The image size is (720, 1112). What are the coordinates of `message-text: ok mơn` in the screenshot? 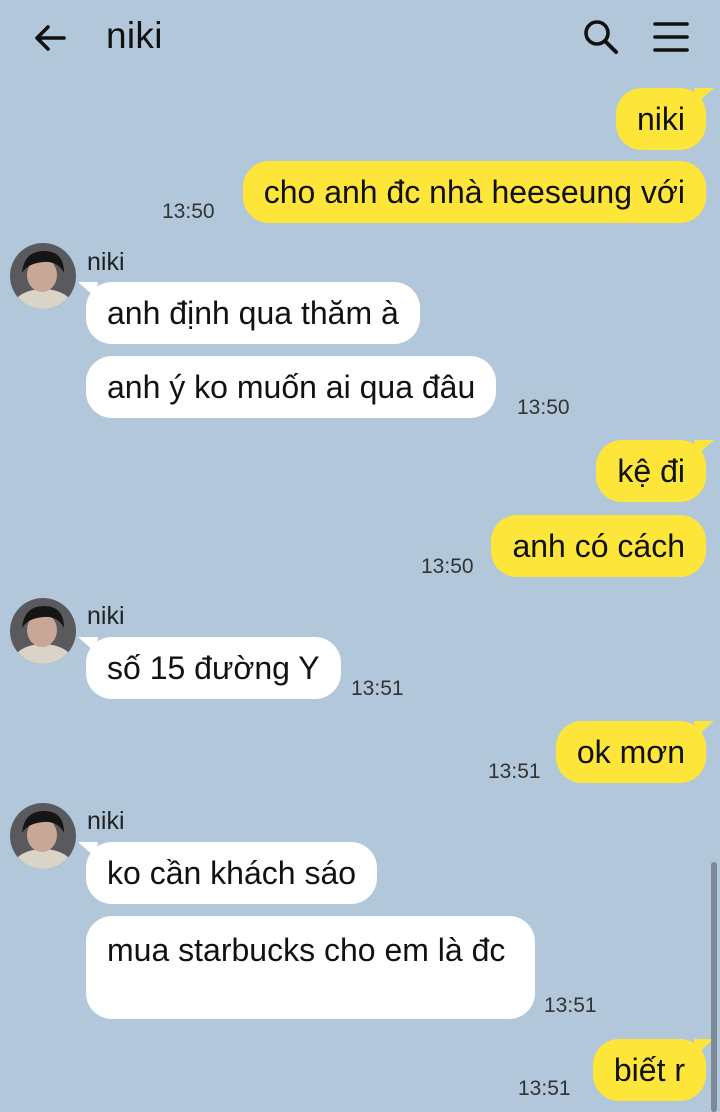 It's located at (630, 752).